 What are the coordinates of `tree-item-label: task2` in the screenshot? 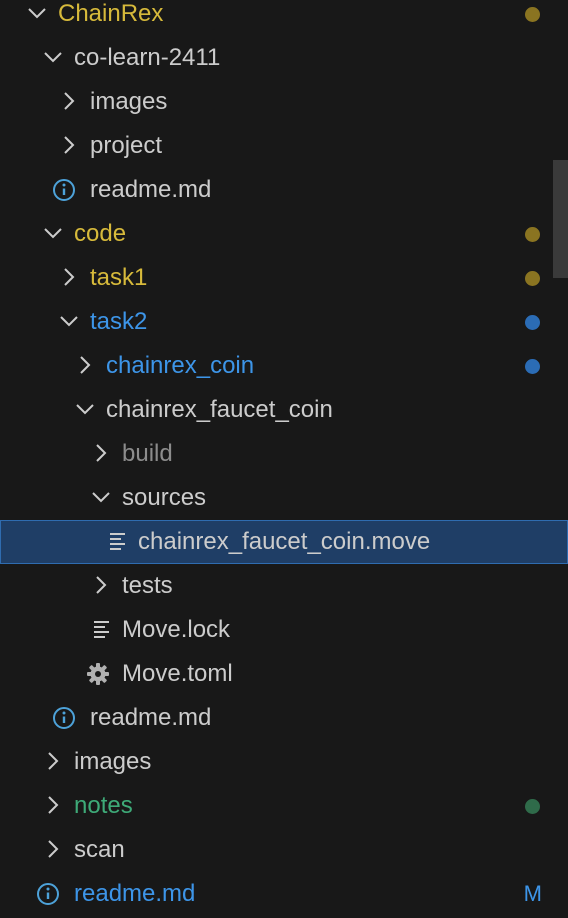 It's located at (119, 321).